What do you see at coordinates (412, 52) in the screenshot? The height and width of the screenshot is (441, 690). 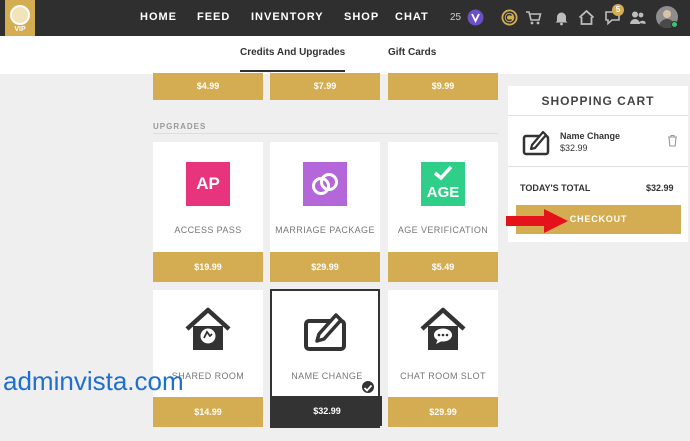 I see `tab-gift-cards: Gift Cards` at bounding box center [412, 52].